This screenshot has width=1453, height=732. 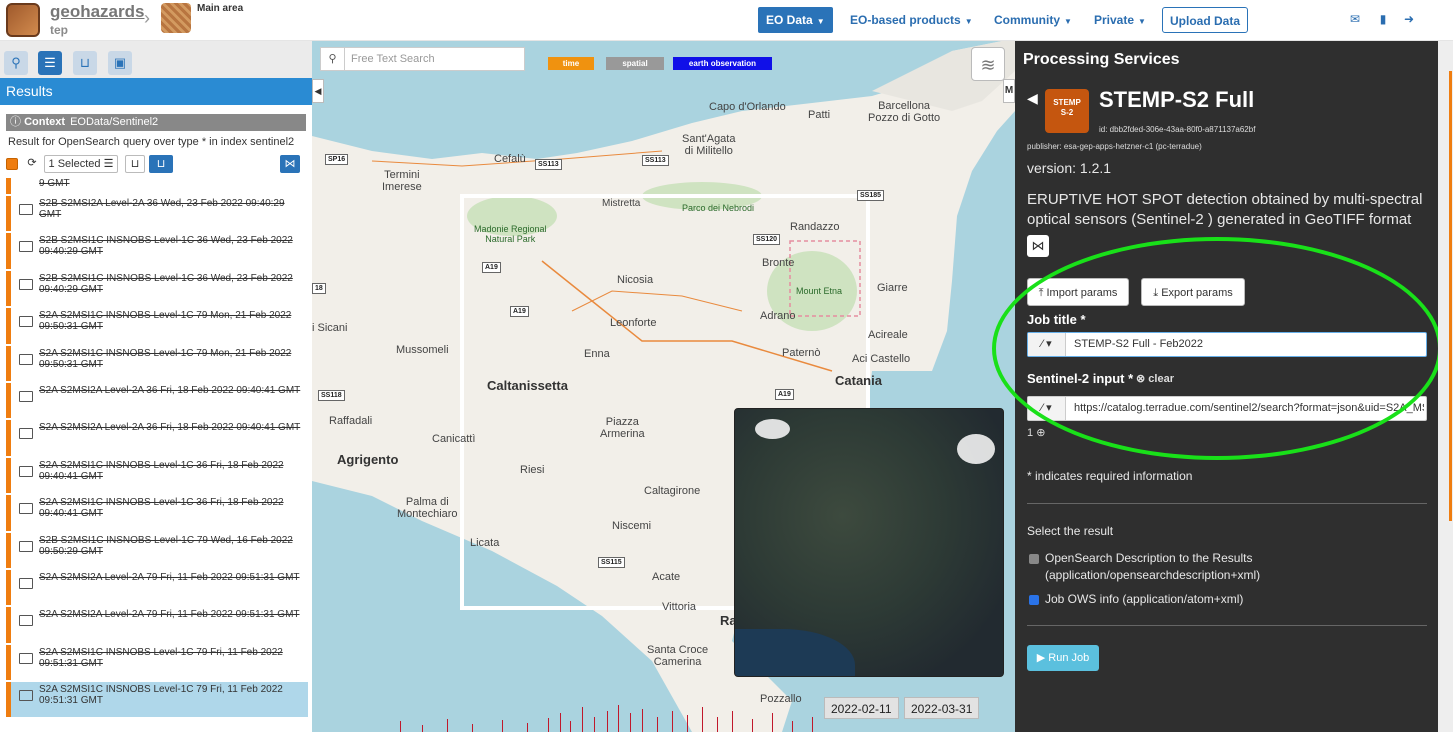 I want to click on nav-community: Community ▼, so click(x=1033, y=20).